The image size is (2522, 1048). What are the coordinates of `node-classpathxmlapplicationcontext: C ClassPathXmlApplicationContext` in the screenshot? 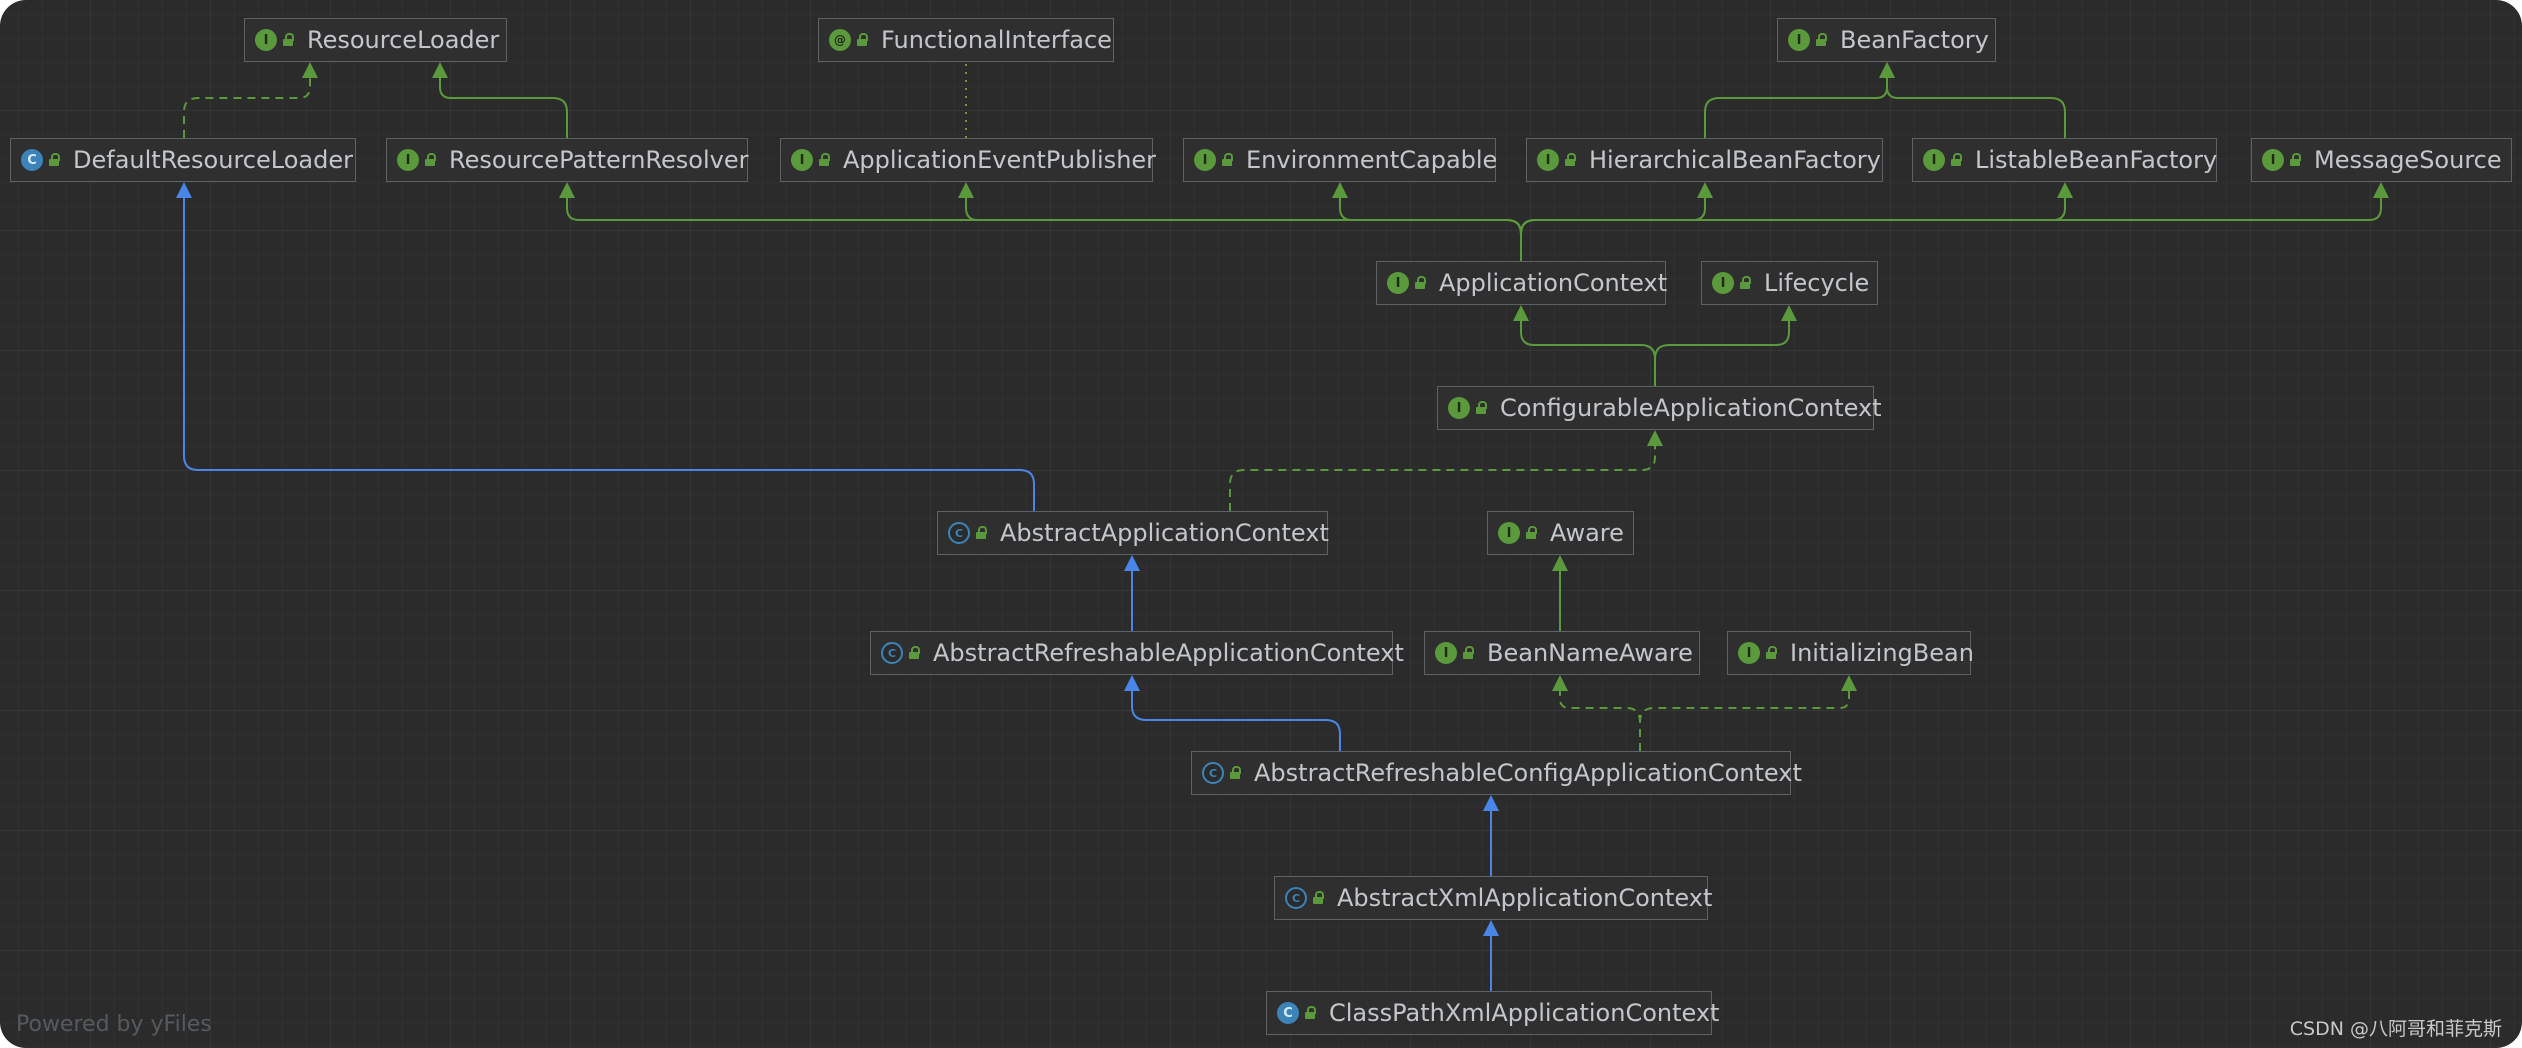 It's located at (1492, 1013).